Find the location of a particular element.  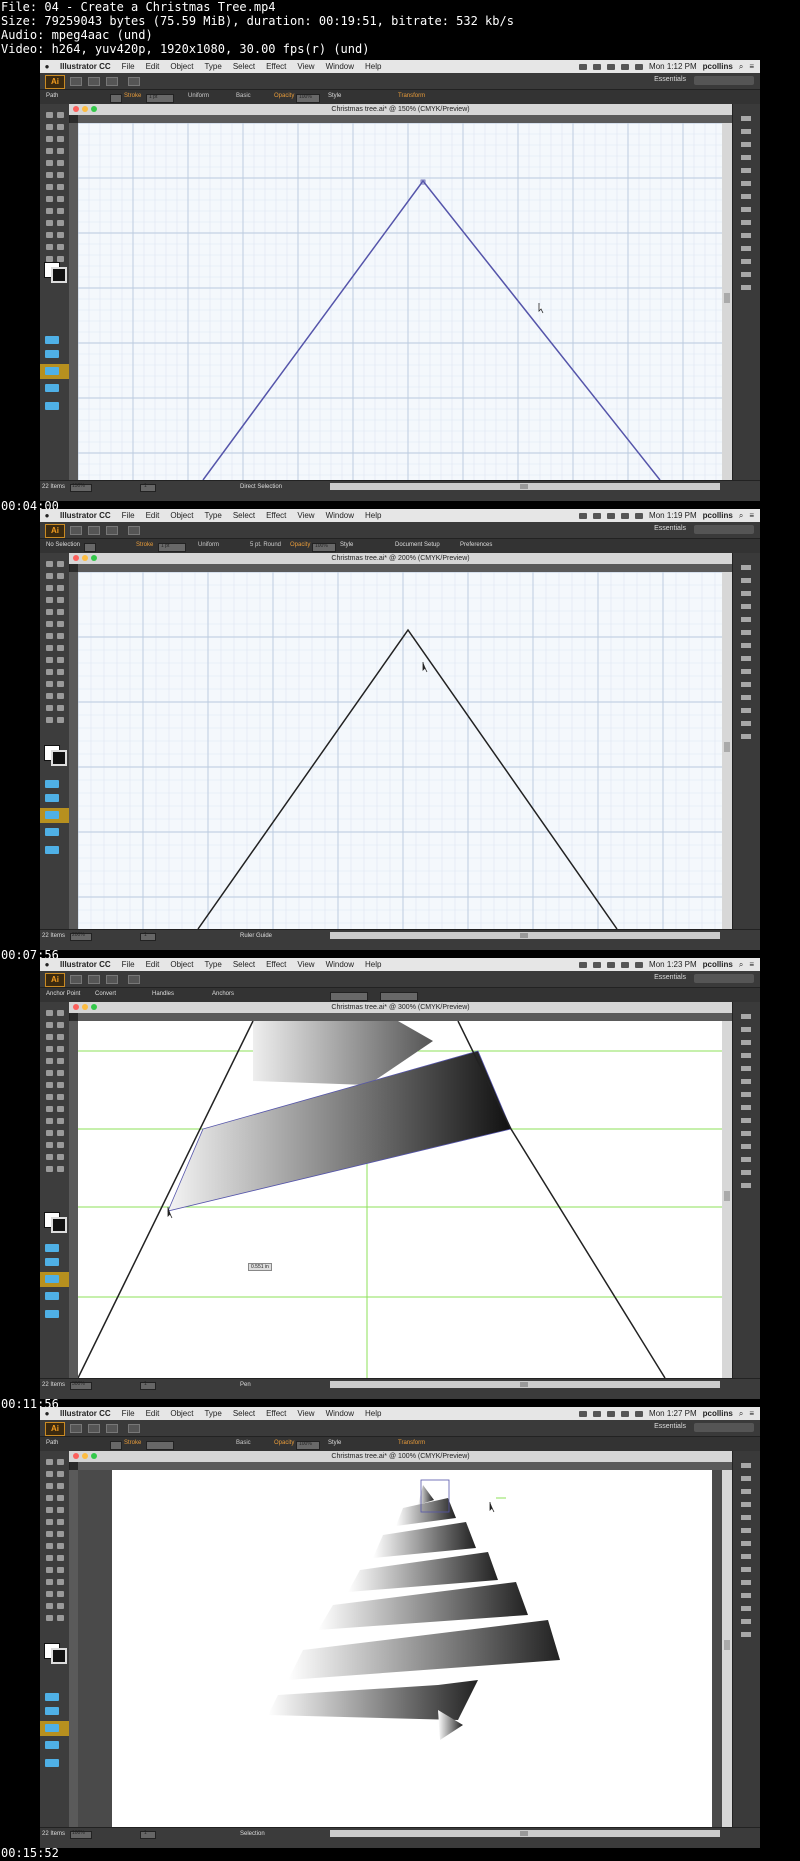

stock-icon is located at coordinates (94, 530).